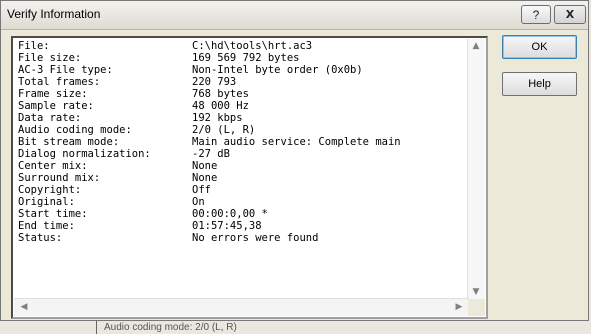 This screenshot has height=334, width=591. I want to click on info-label: Center mix:, so click(53, 166).